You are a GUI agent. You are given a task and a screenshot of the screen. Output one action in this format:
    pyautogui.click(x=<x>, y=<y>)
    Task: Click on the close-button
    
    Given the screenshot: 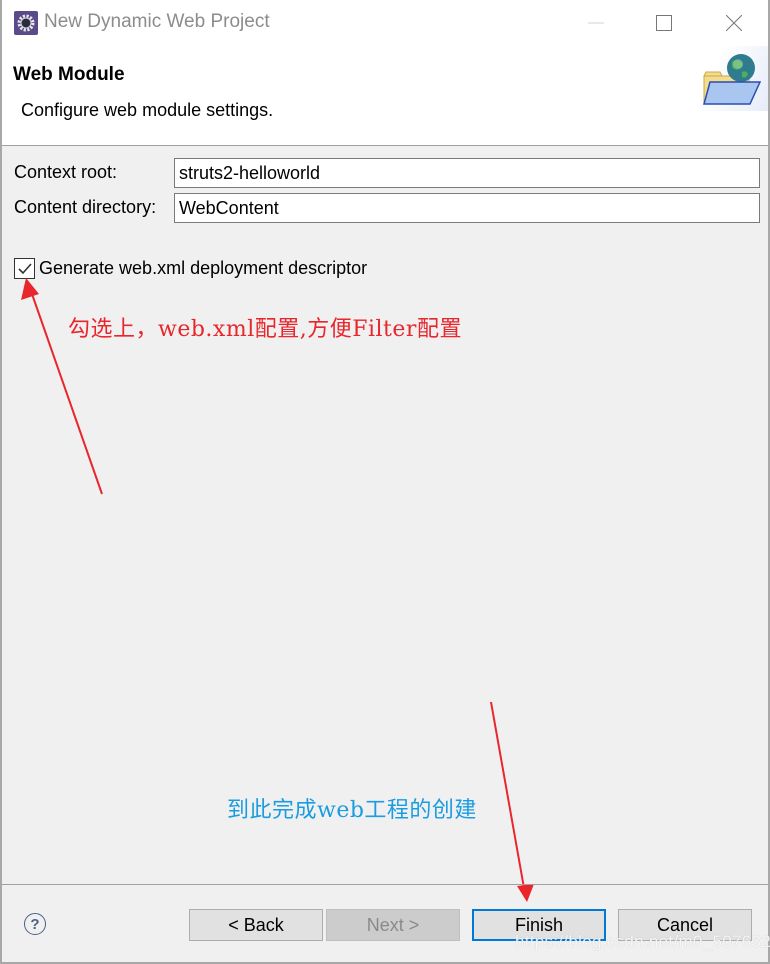 What is the action you would take?
    pyautogui.click(x=734, y=23)
    